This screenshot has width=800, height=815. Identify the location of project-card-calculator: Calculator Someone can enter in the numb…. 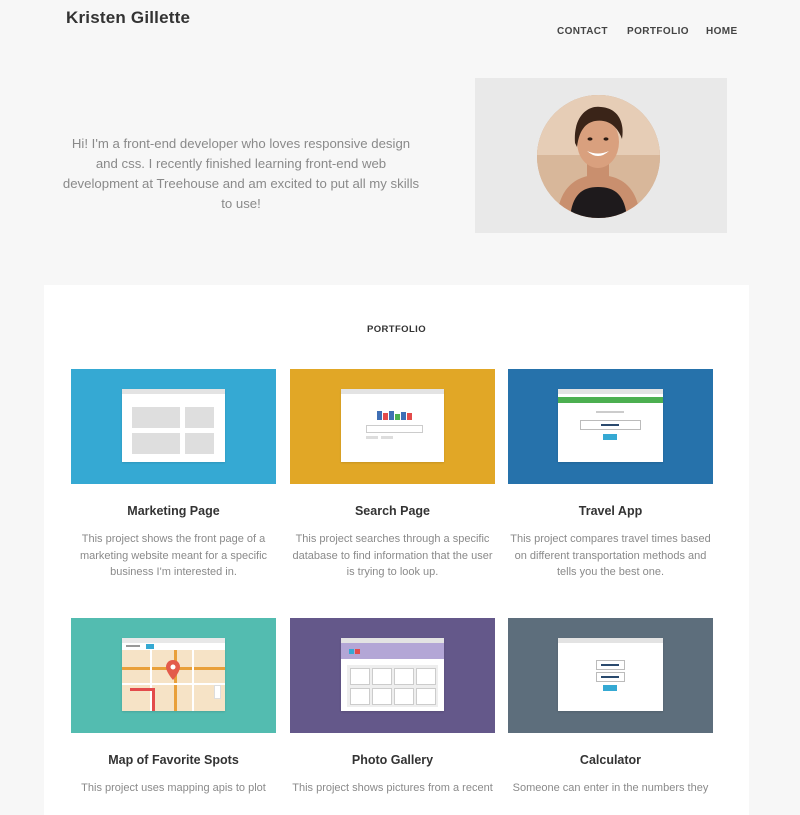
(610, 707).